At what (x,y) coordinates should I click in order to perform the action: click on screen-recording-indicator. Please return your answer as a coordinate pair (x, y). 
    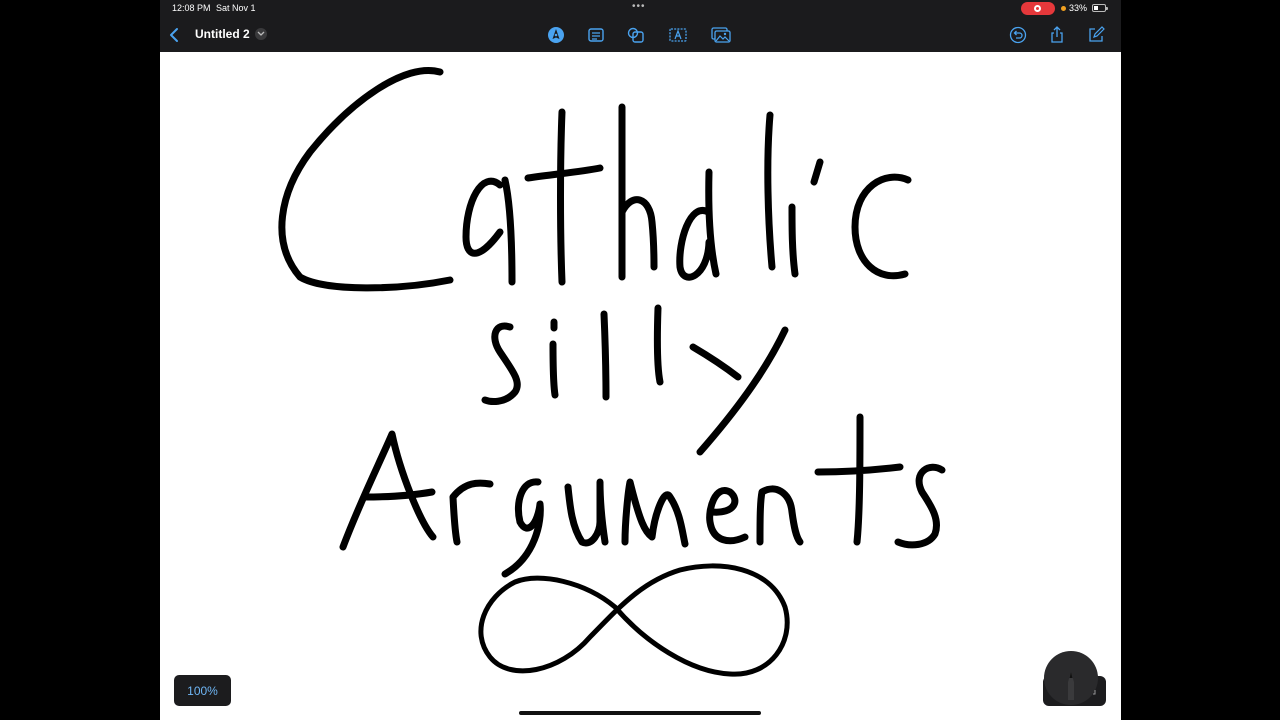
    Looking at the image, I should click on (1038, 8).